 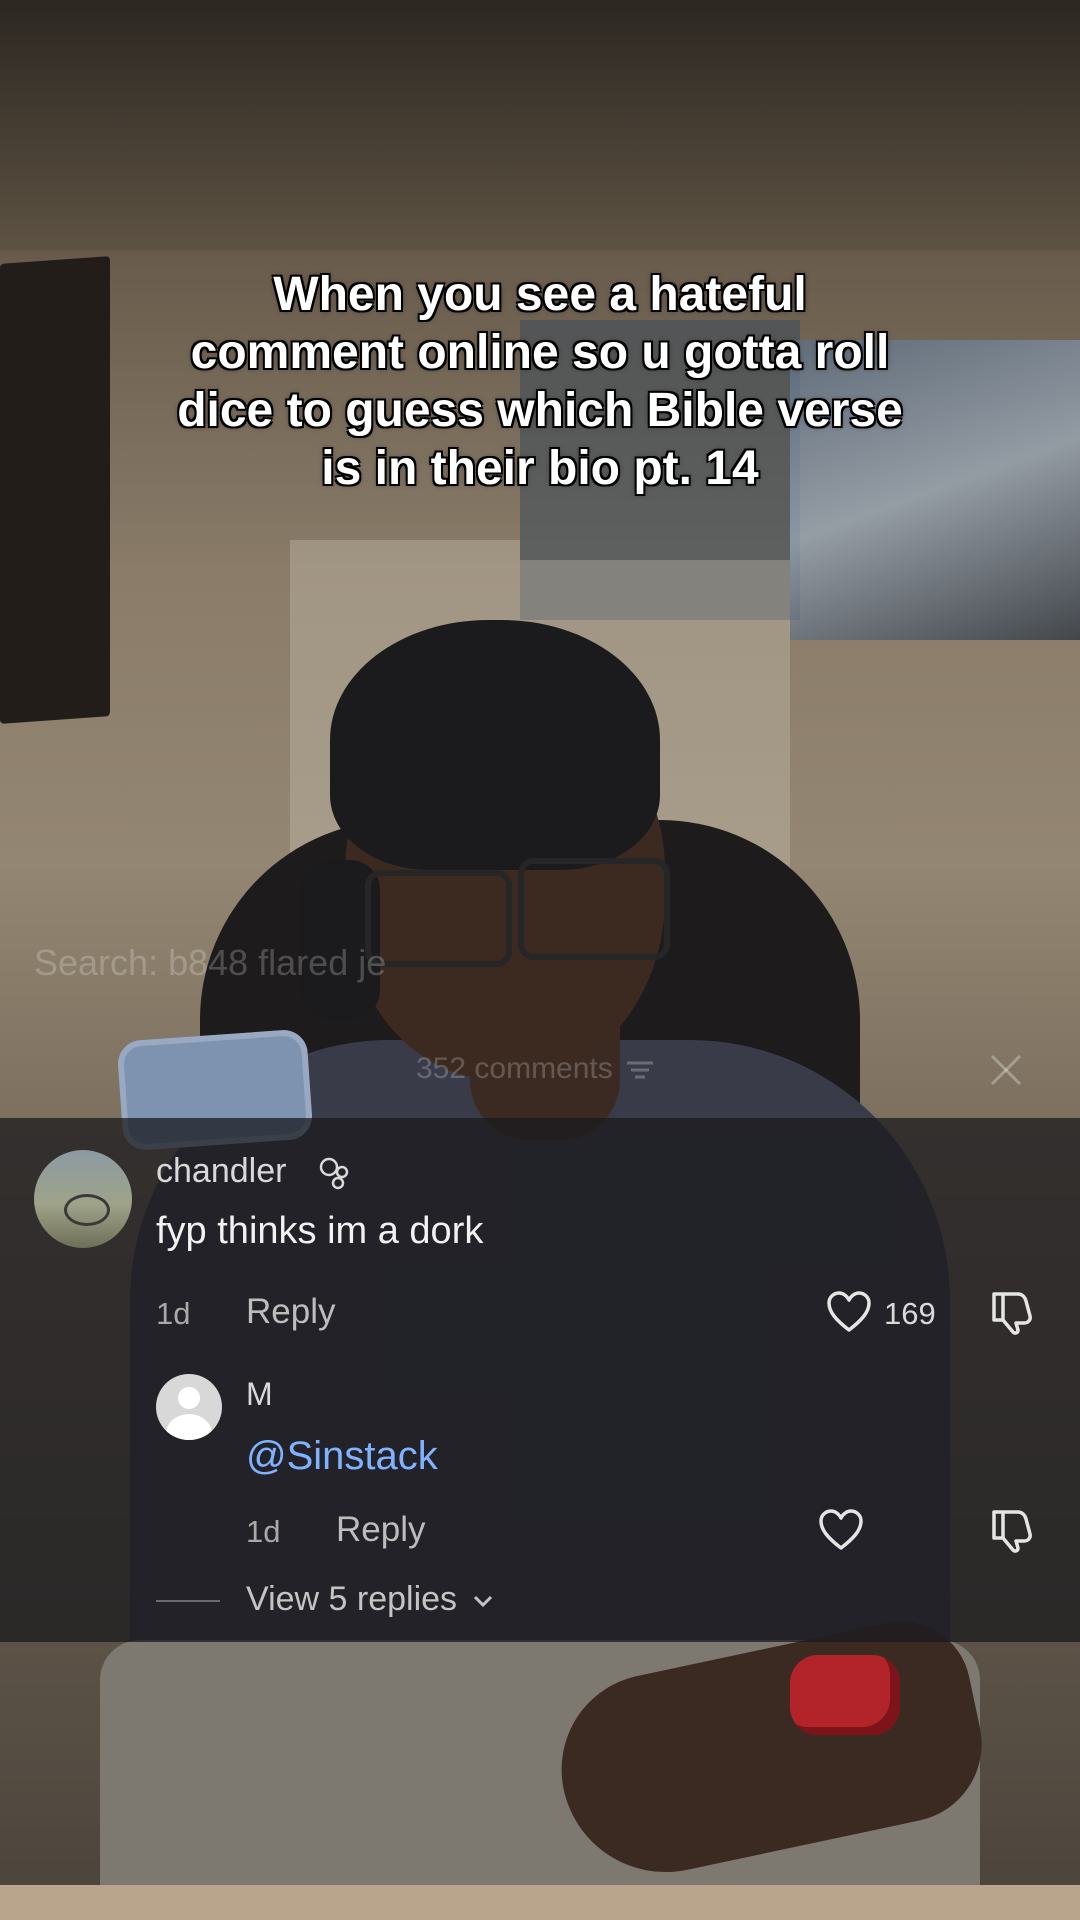 I want to click on caption-line: comment online so u gotta roll, so click(x=540, y=352).